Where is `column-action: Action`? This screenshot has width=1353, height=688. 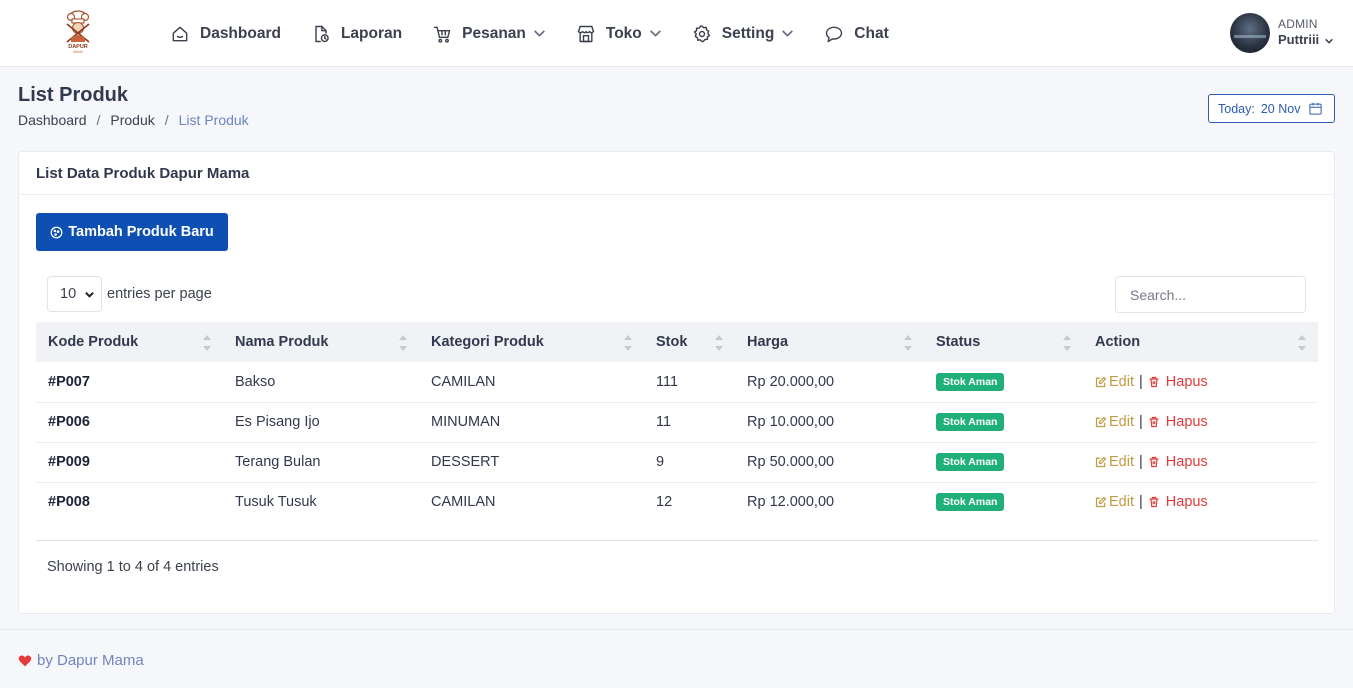
column-action: Action is located at coordinates (1200, 342).